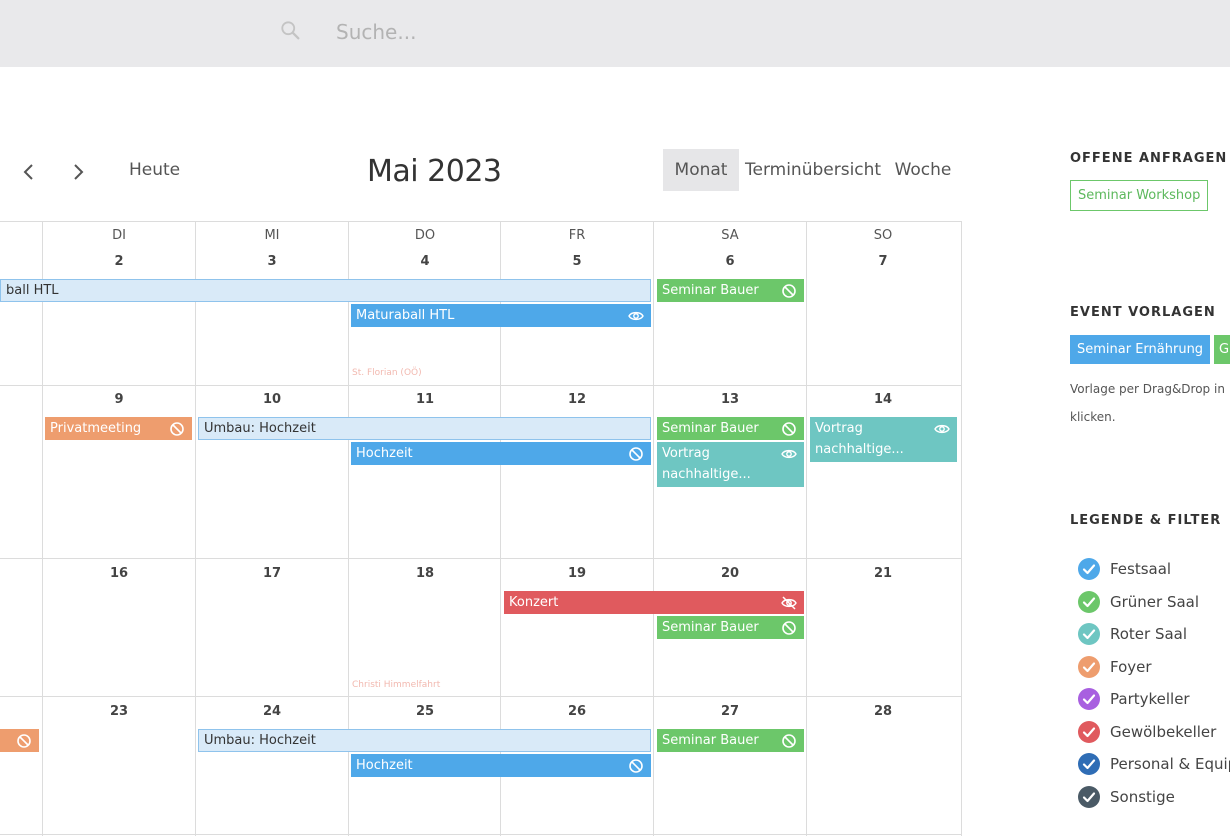 The height and width of the screenshot is (836, 1230). What do you see at coordinates (883, 573) in the screenshot?
I see `day-number: 21` at bounding box center [883, 573].